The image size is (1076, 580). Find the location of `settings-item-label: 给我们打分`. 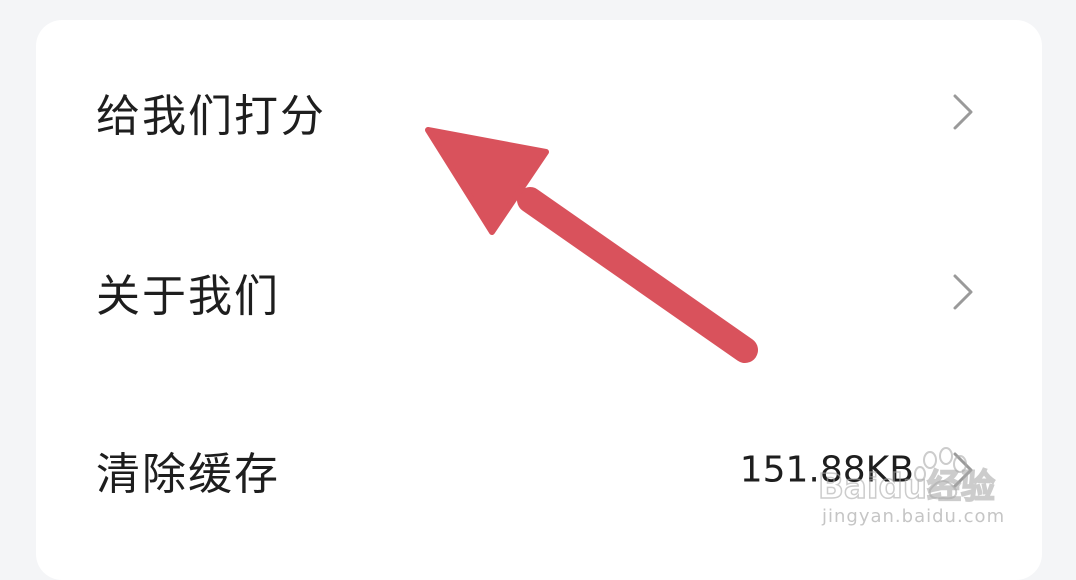

settings-item-label: 给我们打分 is located at coordinates (211, 116).